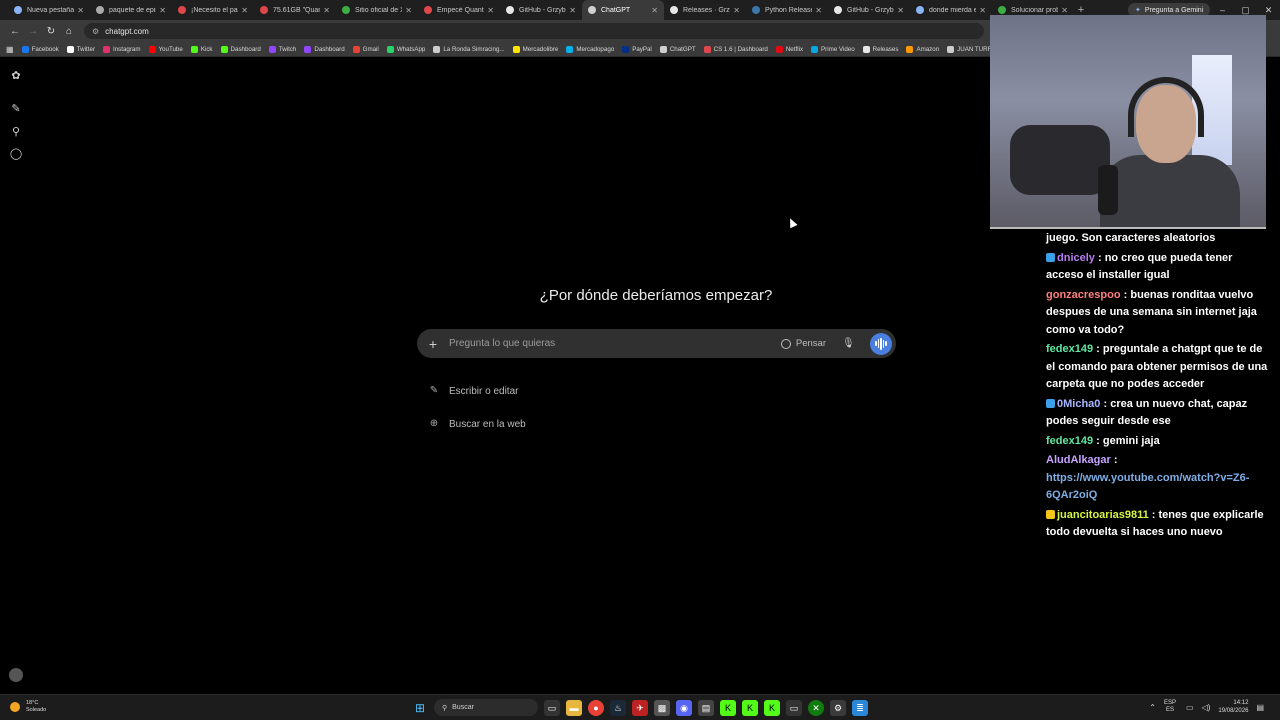 The image size is (1280, 720). I want to click on terminal-icon: ▭, so click(794, 707).